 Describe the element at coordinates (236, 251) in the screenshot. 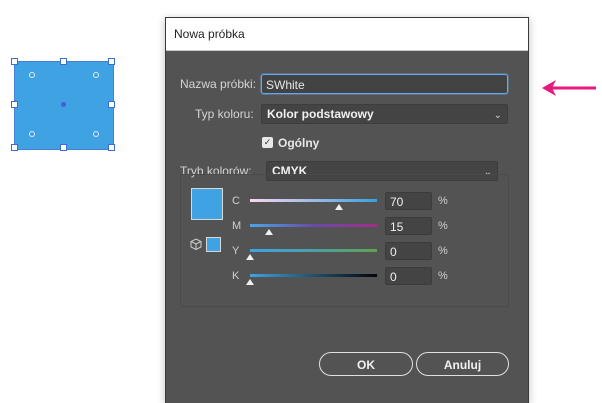

I see `channel-label: Y` at that location.